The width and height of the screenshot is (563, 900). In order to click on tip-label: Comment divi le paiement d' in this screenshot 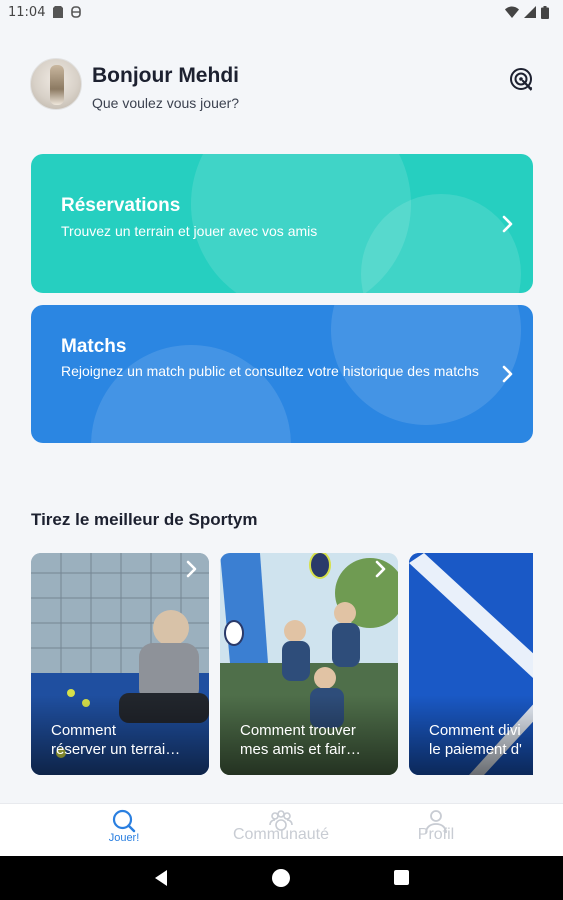, I will do `click(475, 740)`.